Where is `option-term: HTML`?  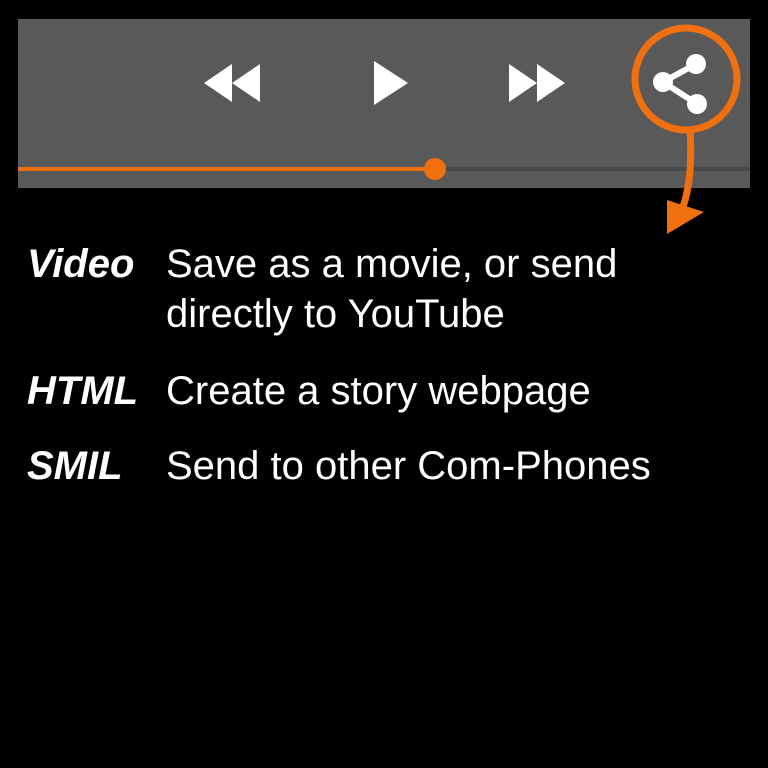 option-term: HTML is located at coordinates (83, 391).